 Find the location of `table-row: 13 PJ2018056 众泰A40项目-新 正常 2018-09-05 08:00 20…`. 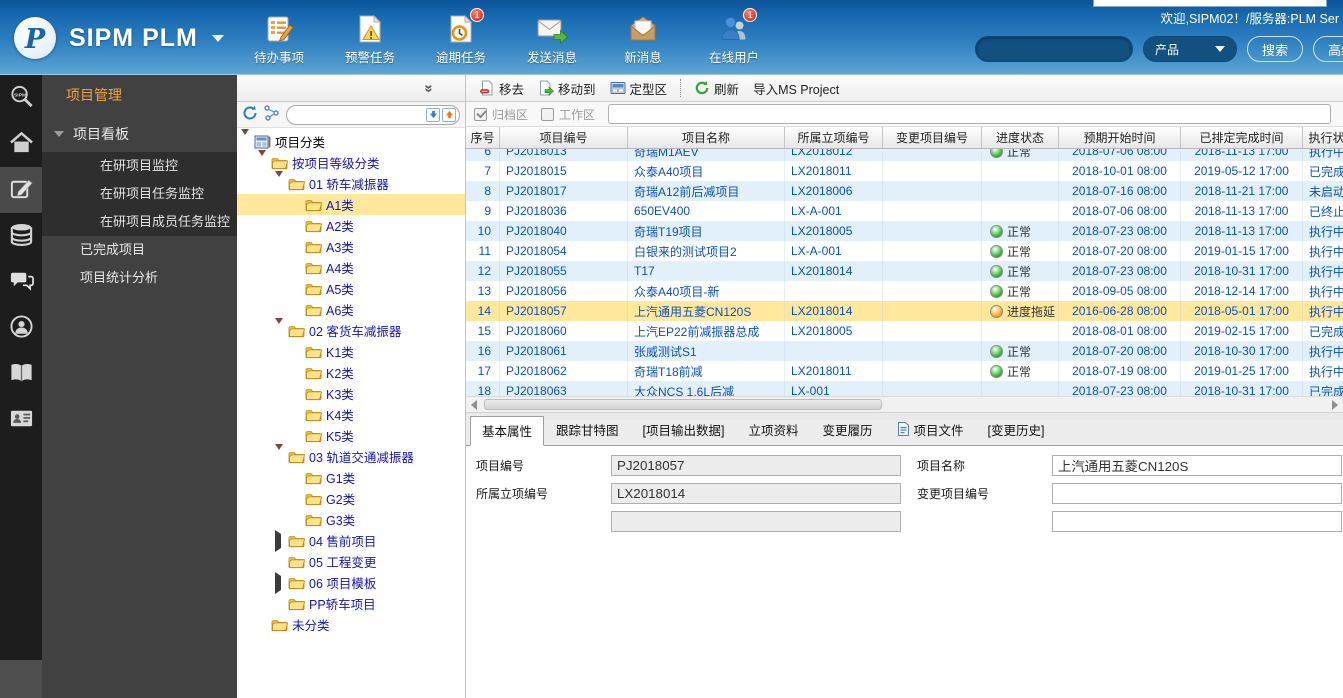

table-row: 13 PJ2018056 众泰A40项目-新 正常 2018-09-05 08:00 20… is located at coordinates (904, 291).